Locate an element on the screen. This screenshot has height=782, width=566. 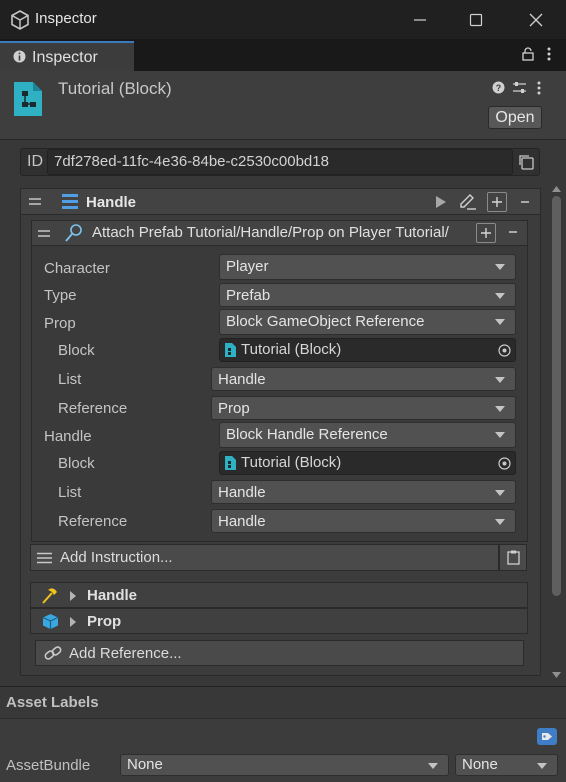
assetbundle-dropdown: None is located at coordinates (284, 765).